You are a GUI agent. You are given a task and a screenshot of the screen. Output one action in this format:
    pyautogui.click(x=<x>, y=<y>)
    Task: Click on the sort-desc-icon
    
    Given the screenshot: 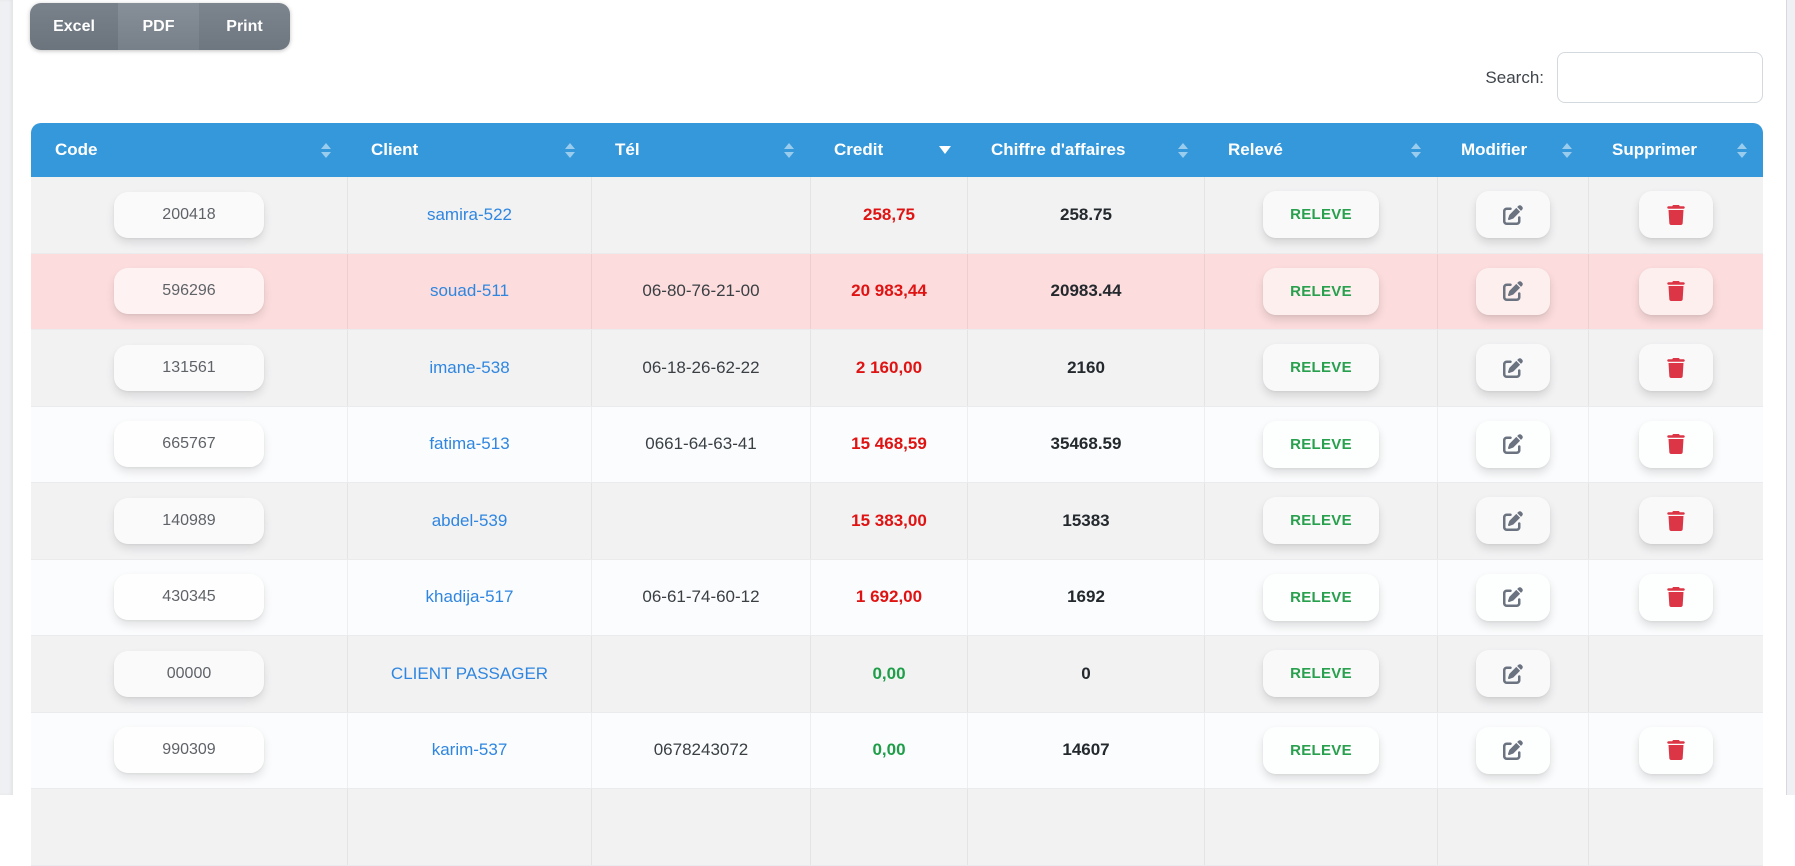 What is the action you would take?
    pyautogui.click(x=945, y=150)
    